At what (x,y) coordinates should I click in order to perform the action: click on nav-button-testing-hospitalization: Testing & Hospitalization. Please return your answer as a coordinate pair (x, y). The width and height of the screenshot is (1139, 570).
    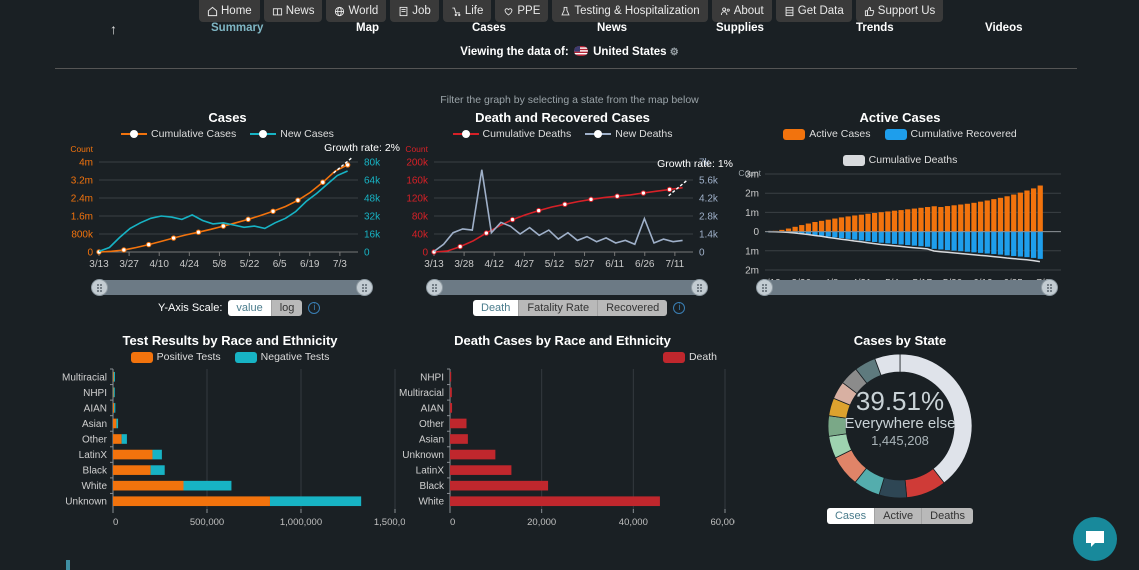
    Looking at the image, I should click on (630, 11).